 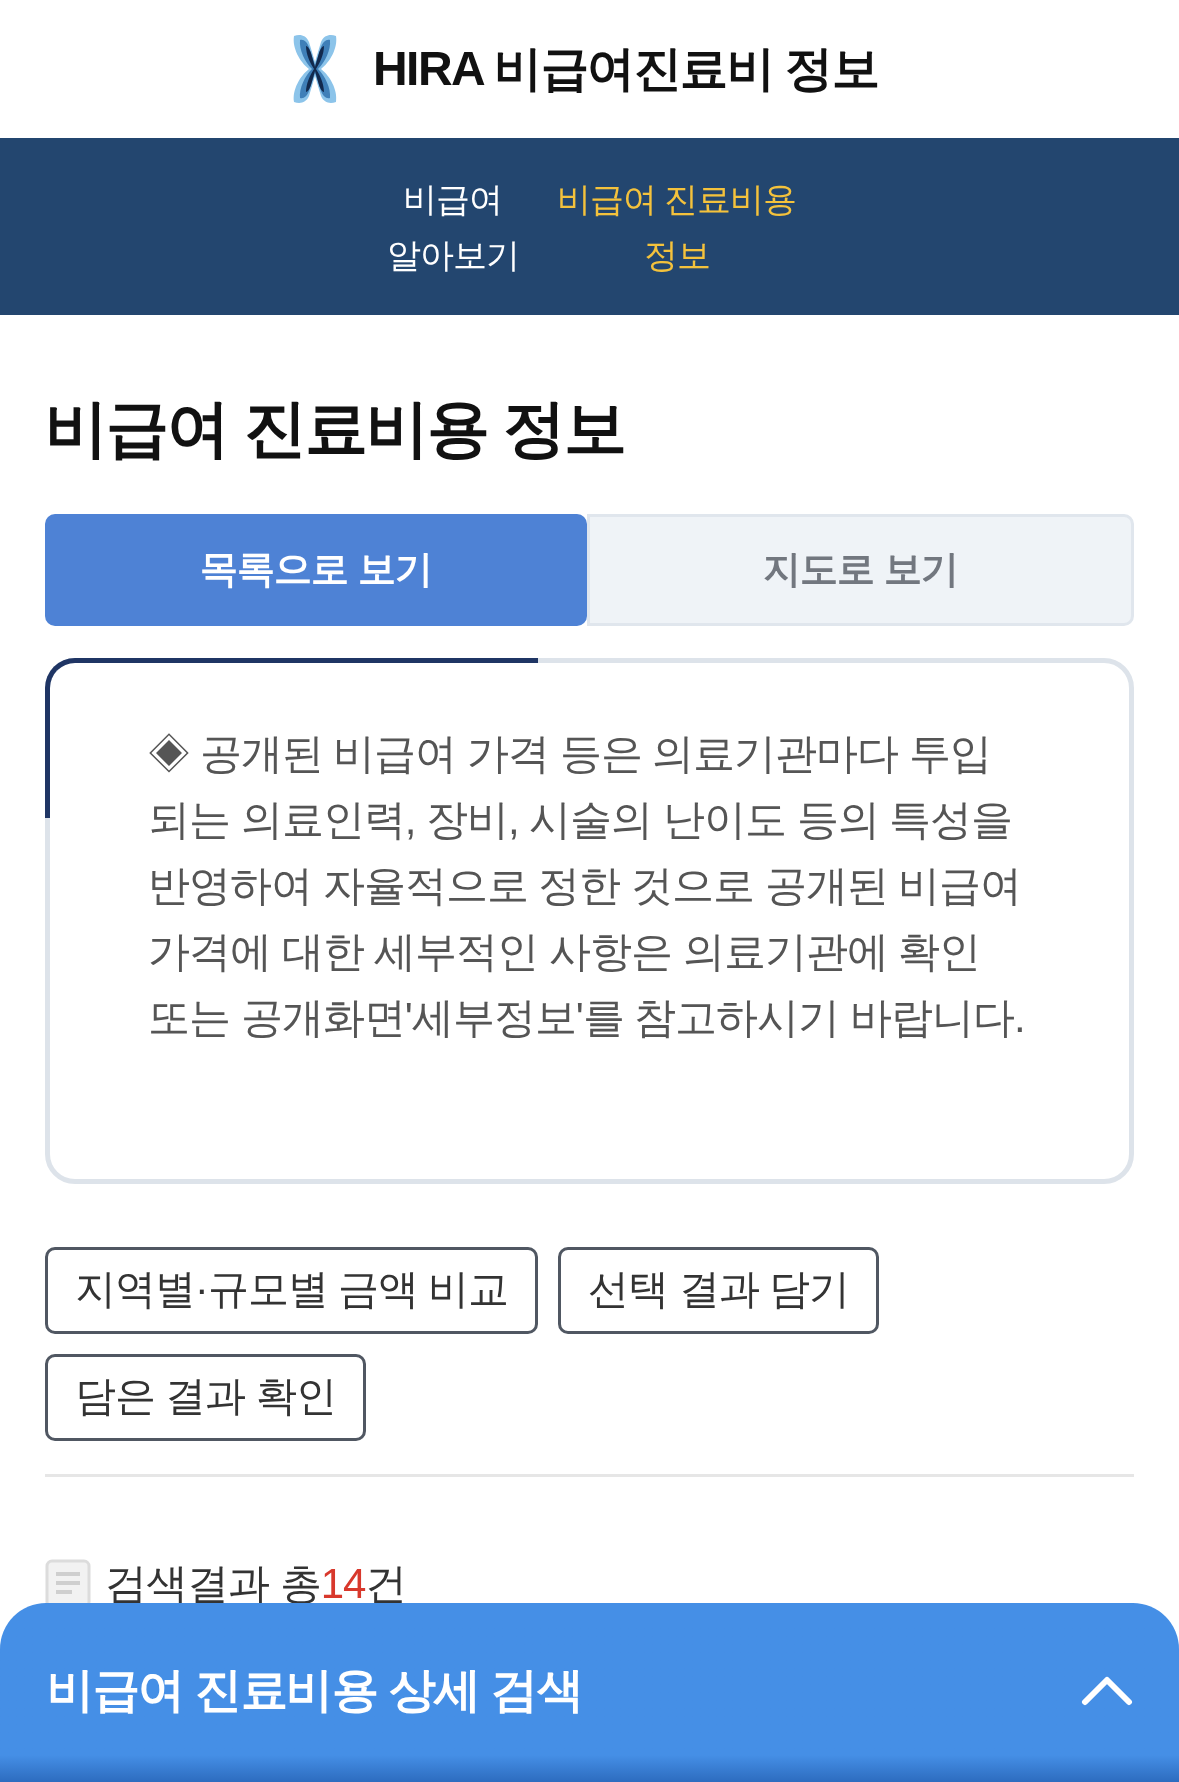 What do you see at coordinates (335, 428) in the screenshot?
I see `page-title: 비급여 진료비용 정보` at bounding box center [335, 428].